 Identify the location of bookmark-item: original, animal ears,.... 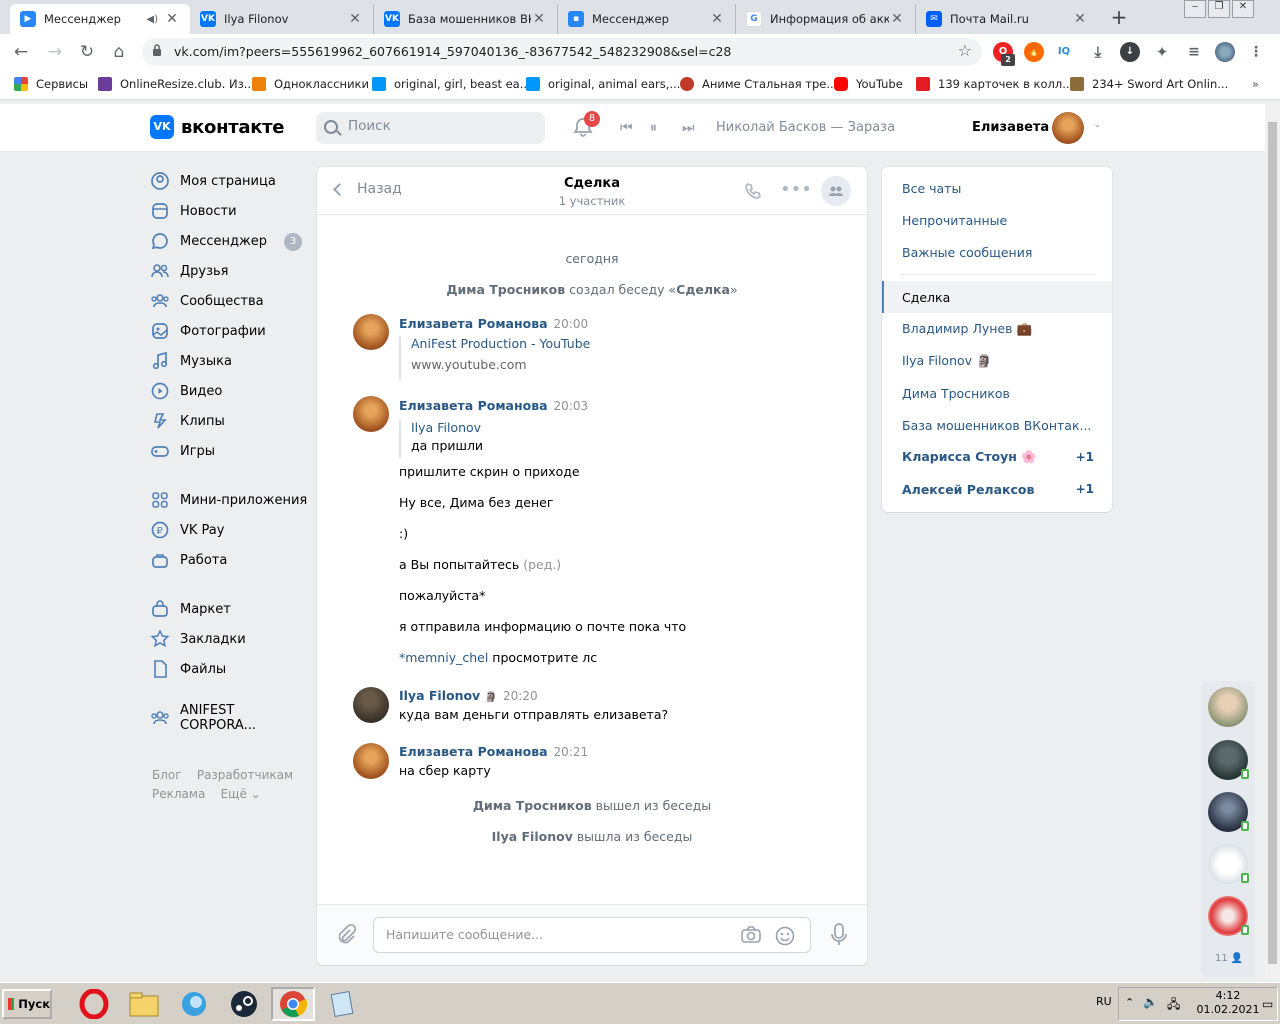
(603, 84).